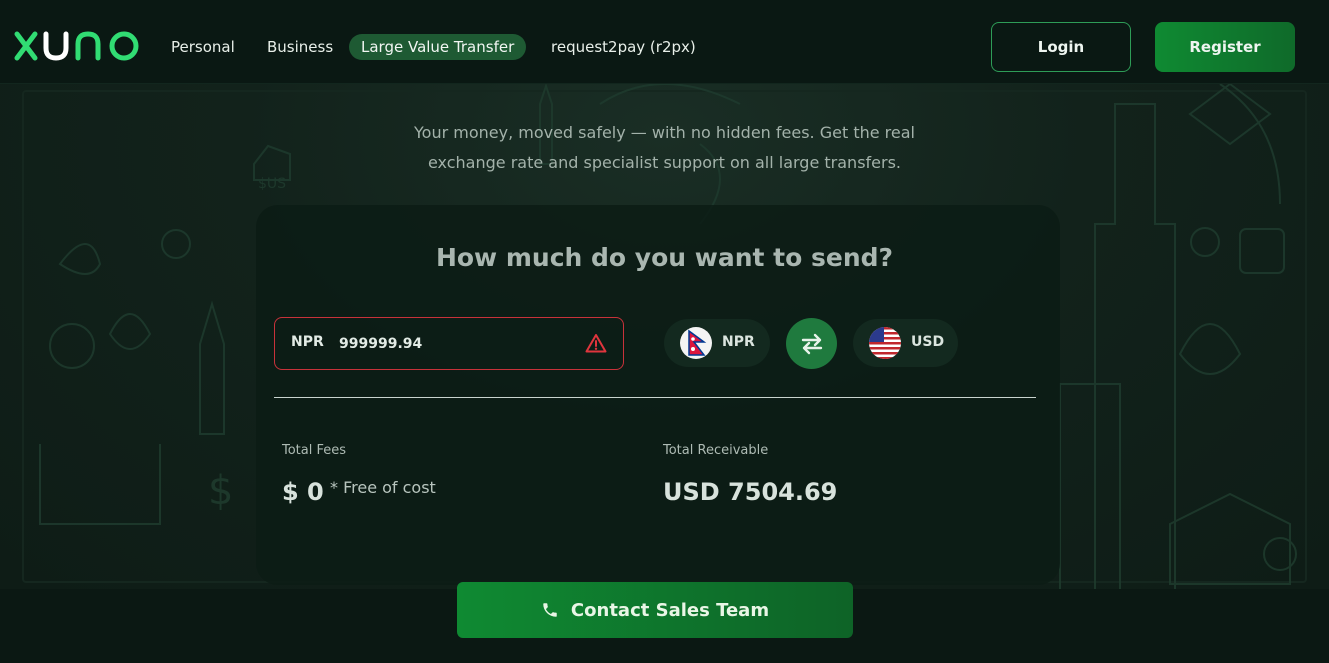  I want to click on warning-triangle-icon, so click(596, 345).